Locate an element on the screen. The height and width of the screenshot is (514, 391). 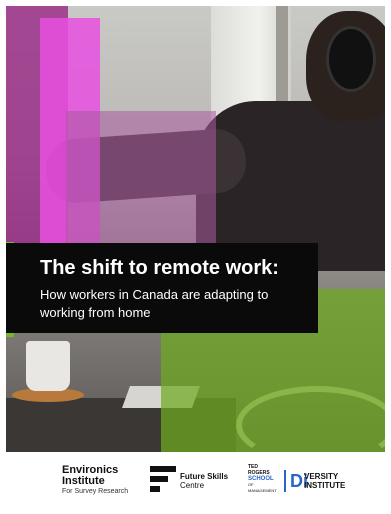
ted-rogers-logo: TED ROGERS SCHOOL OF MANAGEMENT is located at coordinates (265, 479).